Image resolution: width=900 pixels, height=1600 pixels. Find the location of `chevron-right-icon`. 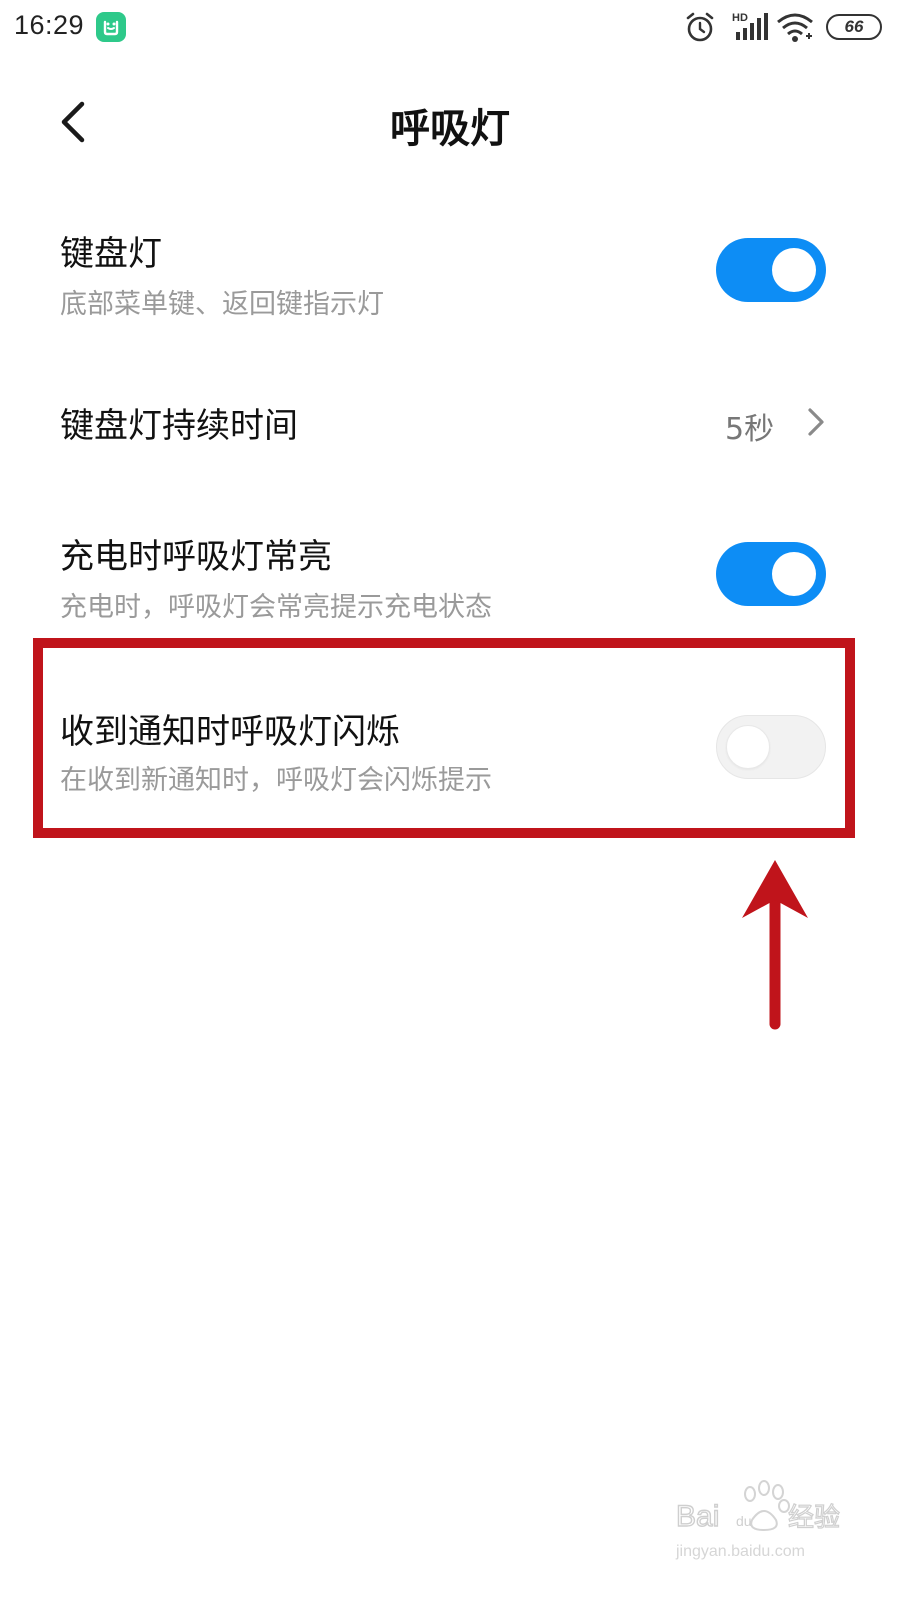

chevron-right-icon is located at coordinates (816, 422).